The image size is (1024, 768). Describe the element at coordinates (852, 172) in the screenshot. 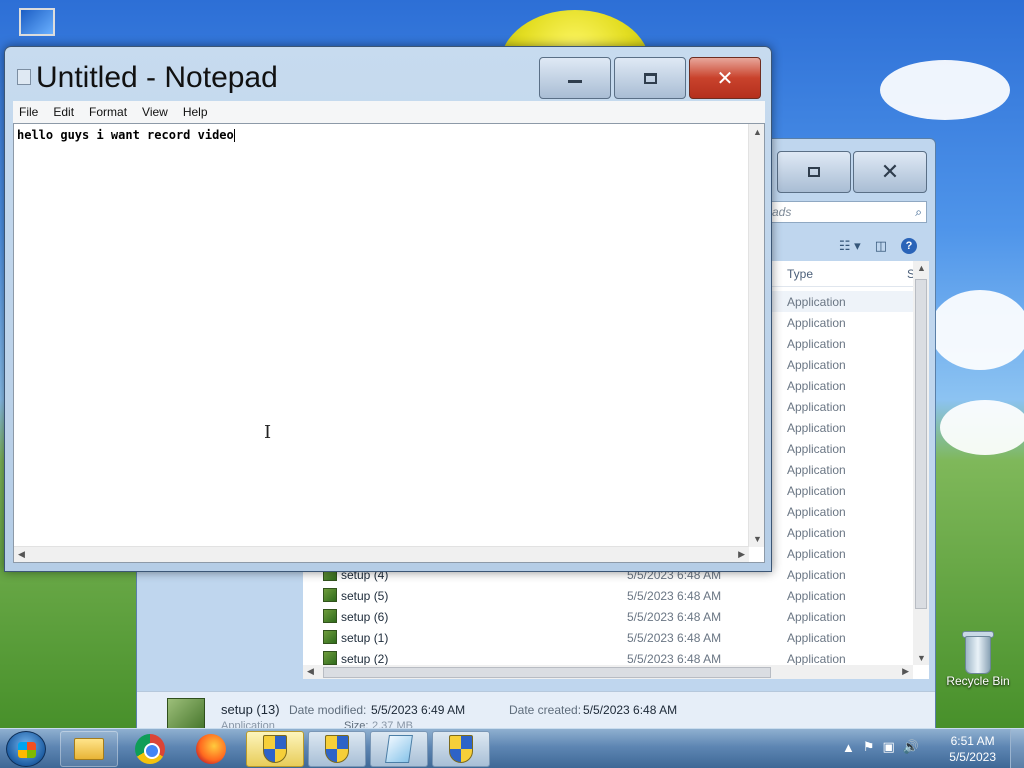

I see `explorer-caption-buttons: ✕` at that location.